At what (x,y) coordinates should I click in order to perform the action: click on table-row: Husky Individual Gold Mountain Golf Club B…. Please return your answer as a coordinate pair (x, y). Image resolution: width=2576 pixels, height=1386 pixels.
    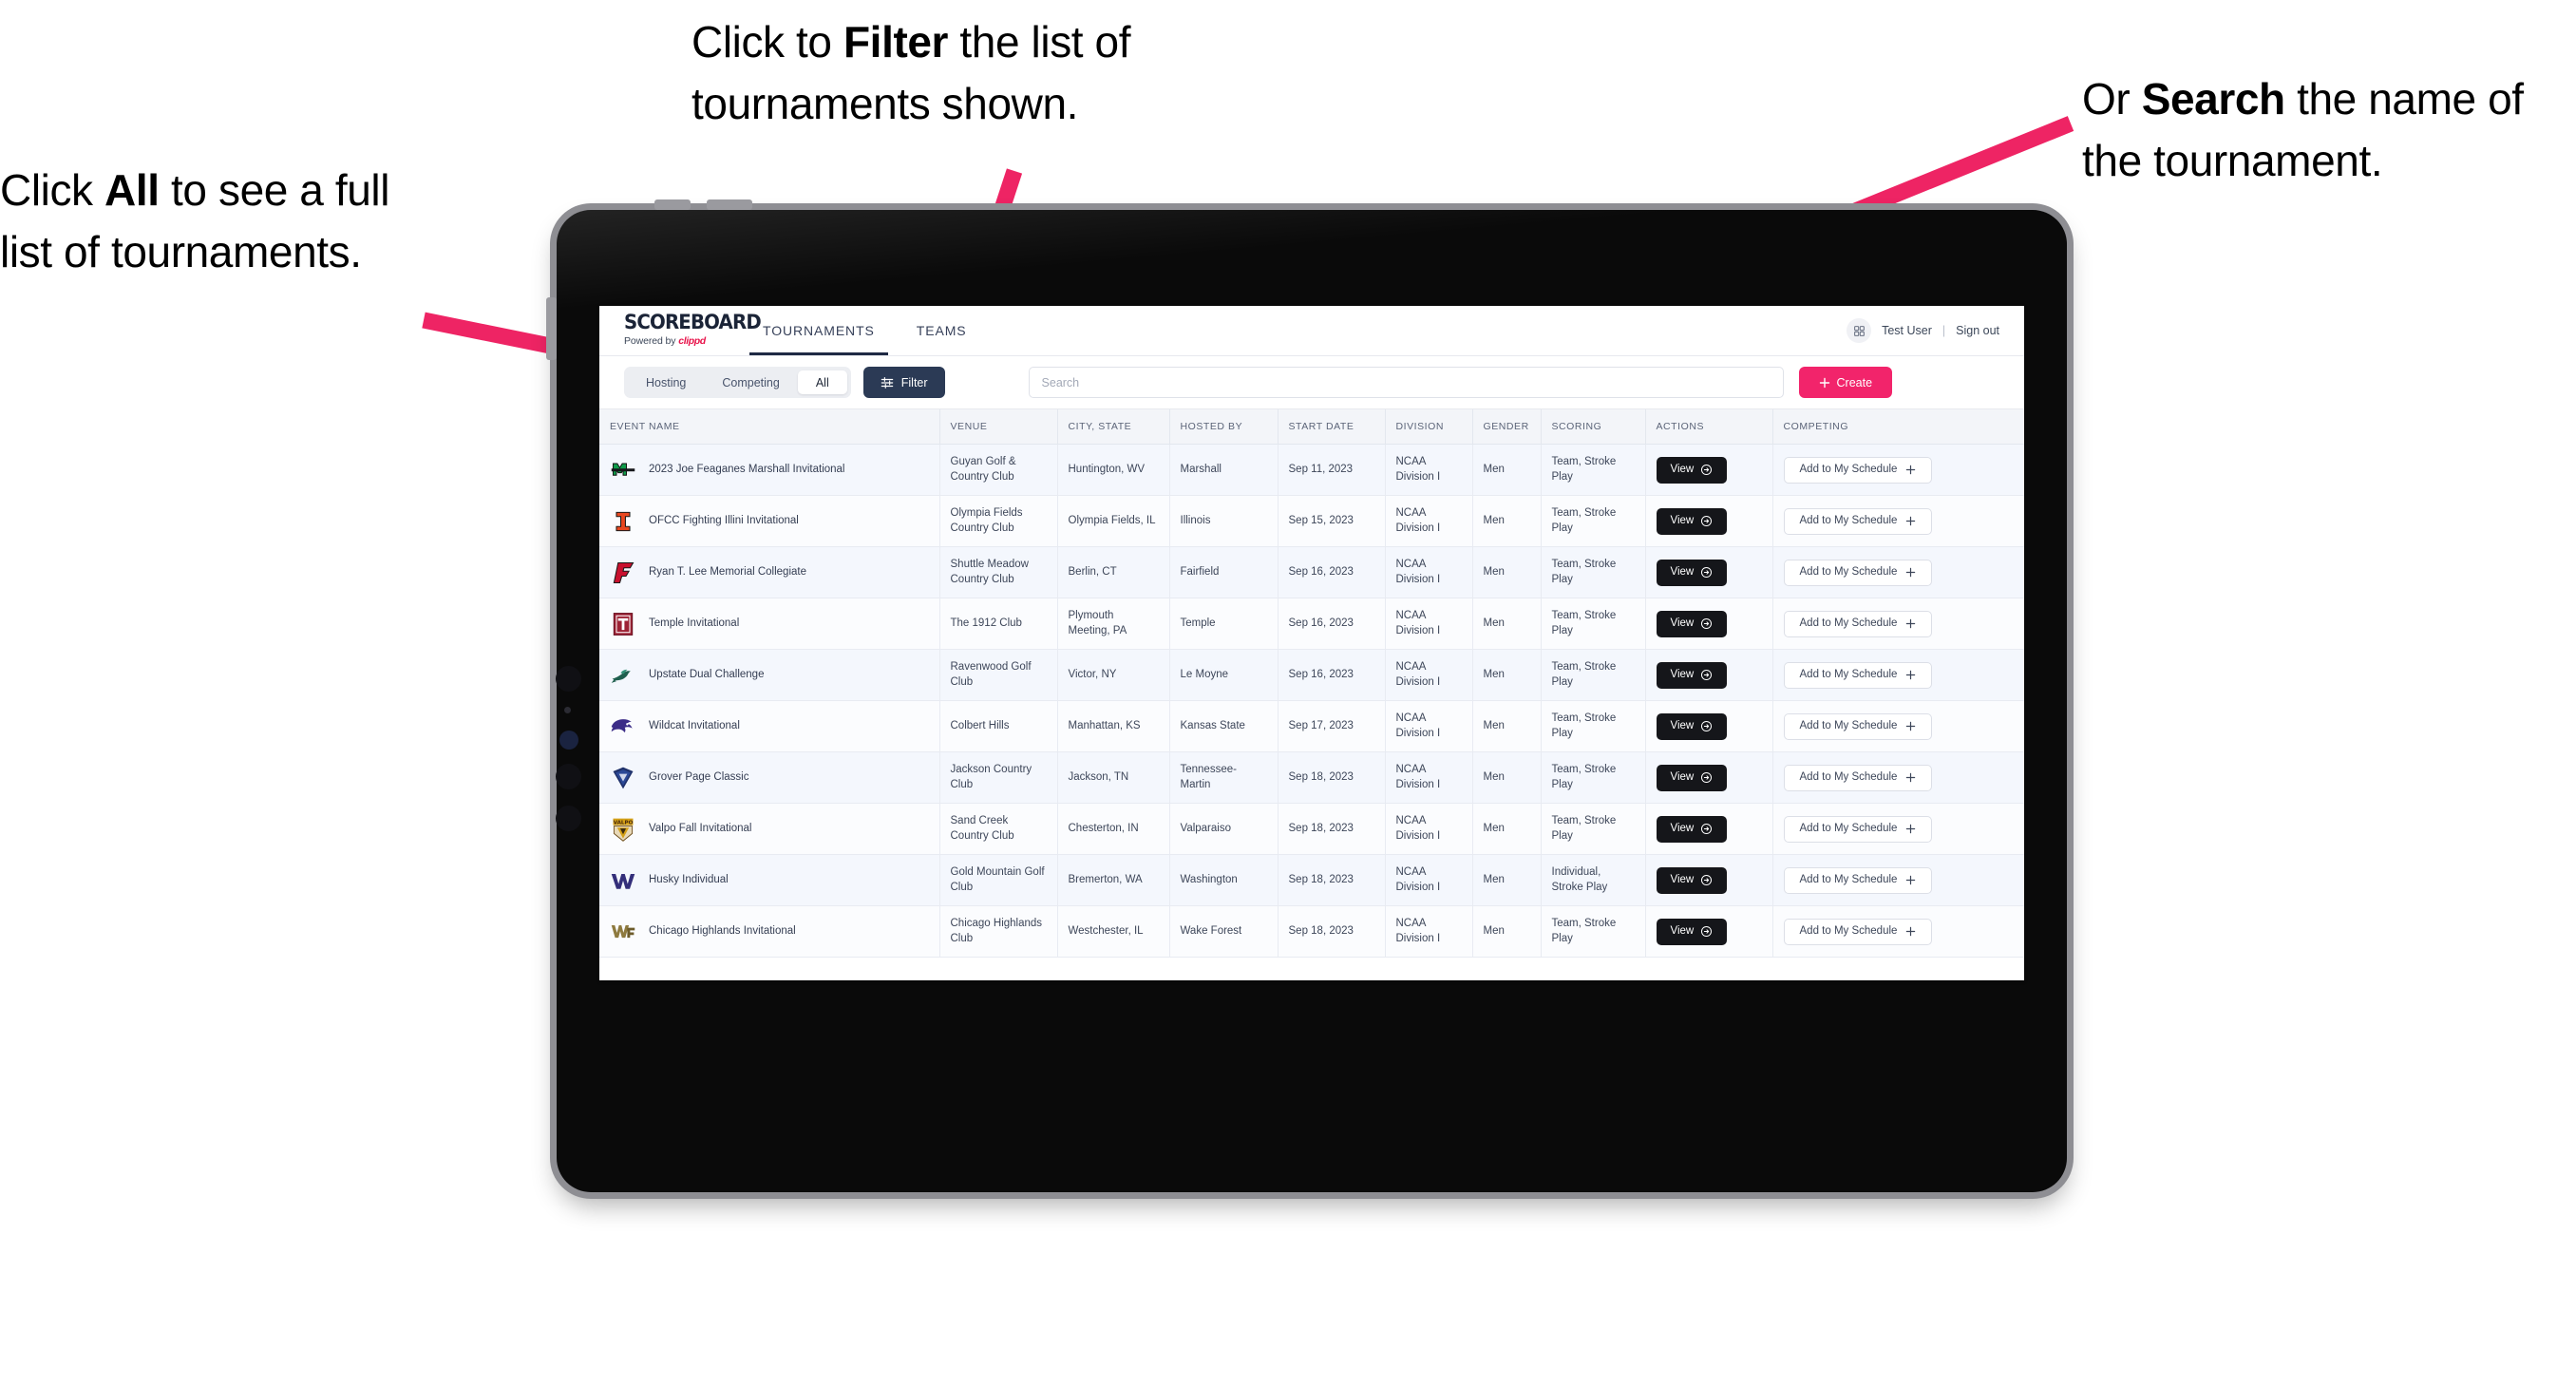
    Looking at the image, I should click on (1311, 880).